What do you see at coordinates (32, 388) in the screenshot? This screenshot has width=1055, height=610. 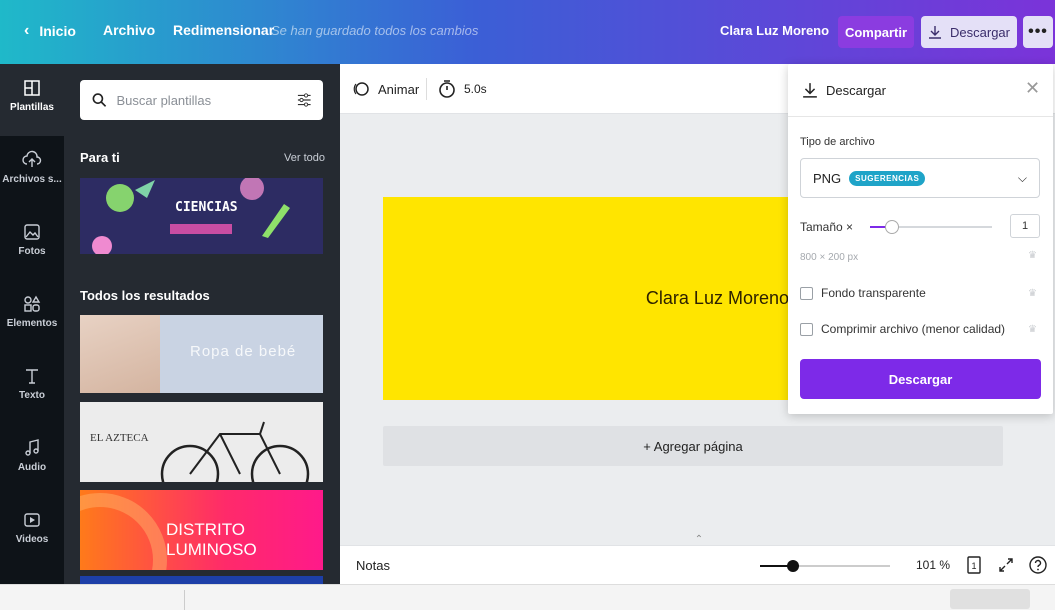 I see `rail-item-text: Texto` at bounding box center [32, 388].